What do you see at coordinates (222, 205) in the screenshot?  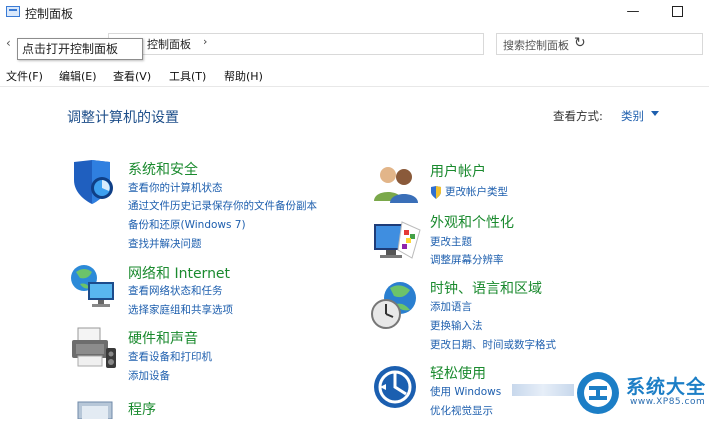 I see `link-file-history-backup: 通过文件历史记录保存你的文件备份副本` at bounding box center [222, 205].